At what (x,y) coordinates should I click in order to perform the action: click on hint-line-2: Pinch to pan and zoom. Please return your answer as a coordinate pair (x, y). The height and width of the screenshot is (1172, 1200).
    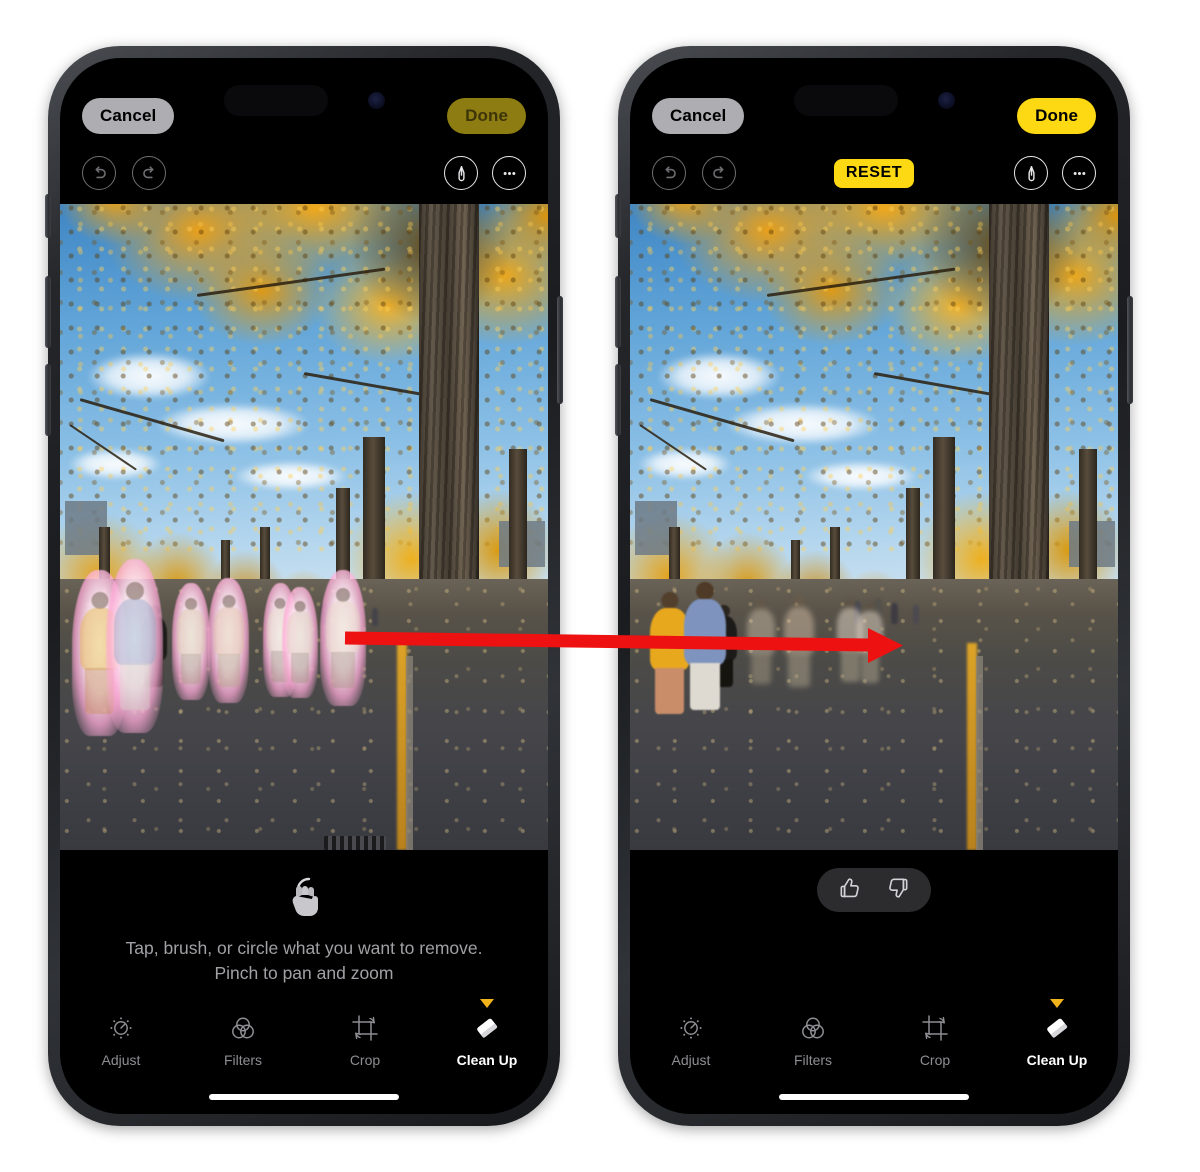
    Looking at the image, I should click on (304, 973).